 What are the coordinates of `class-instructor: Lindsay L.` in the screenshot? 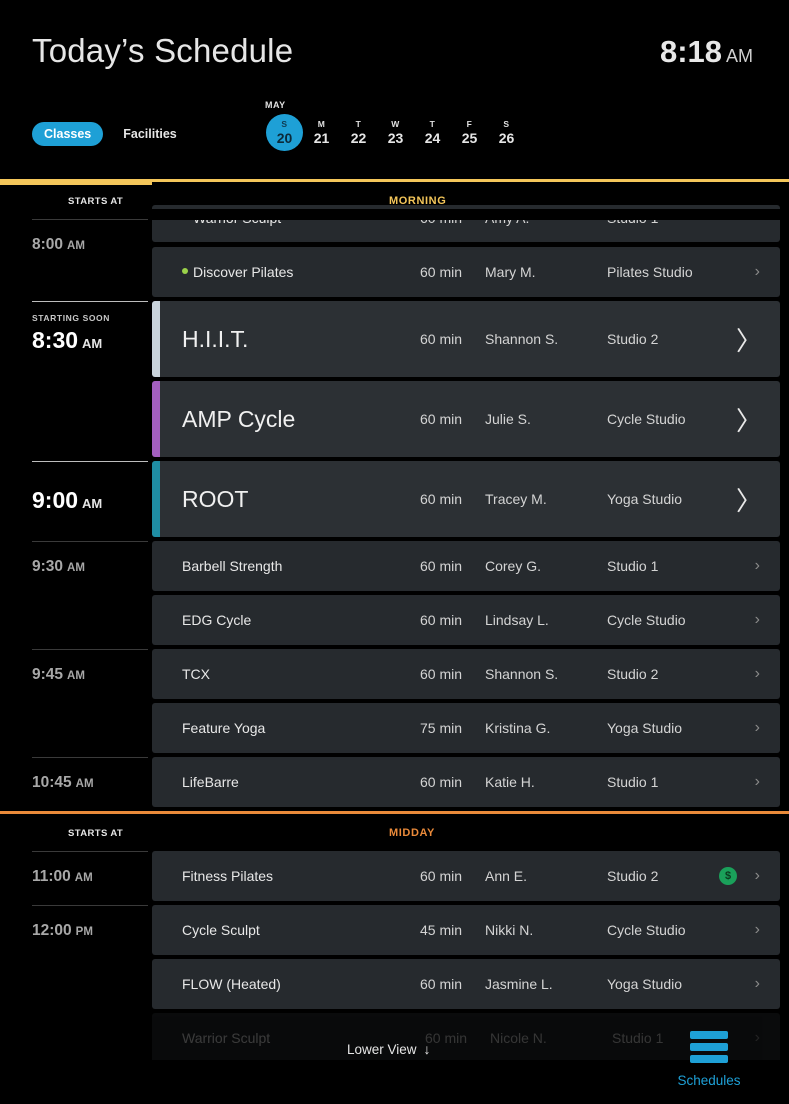 It's located at (517, 620).